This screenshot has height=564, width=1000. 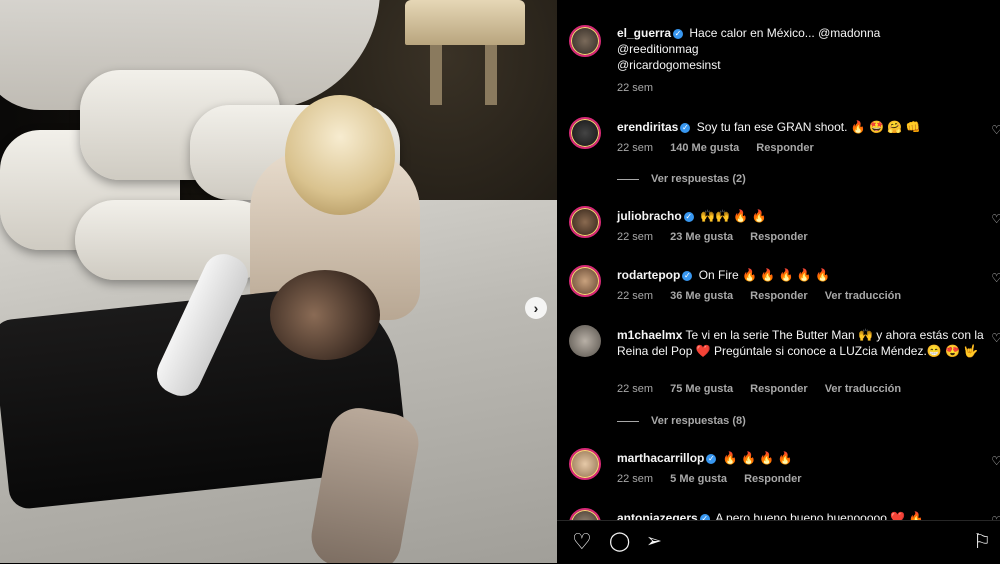 I want to click on username: rodartepop, so click(x=648, y=275).